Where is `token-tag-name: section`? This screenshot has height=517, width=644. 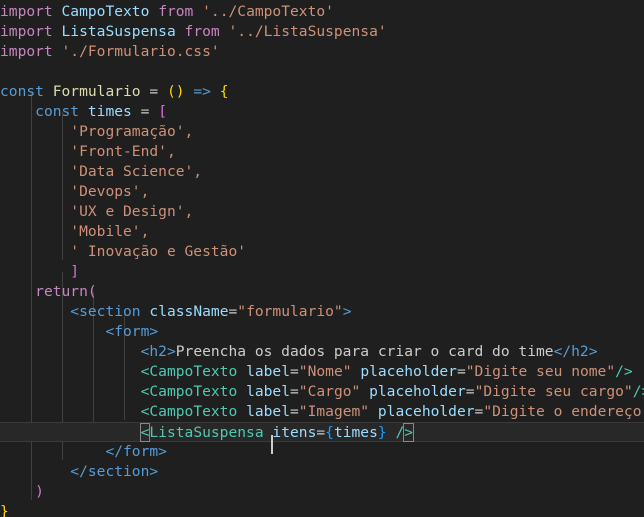
token-tag-name: section is located at coordinates (110, 311).